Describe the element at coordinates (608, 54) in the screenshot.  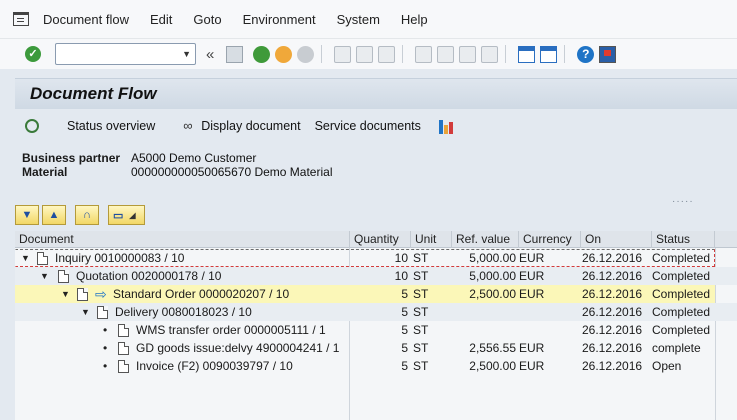
I see `customize-layout-icon` at that location.